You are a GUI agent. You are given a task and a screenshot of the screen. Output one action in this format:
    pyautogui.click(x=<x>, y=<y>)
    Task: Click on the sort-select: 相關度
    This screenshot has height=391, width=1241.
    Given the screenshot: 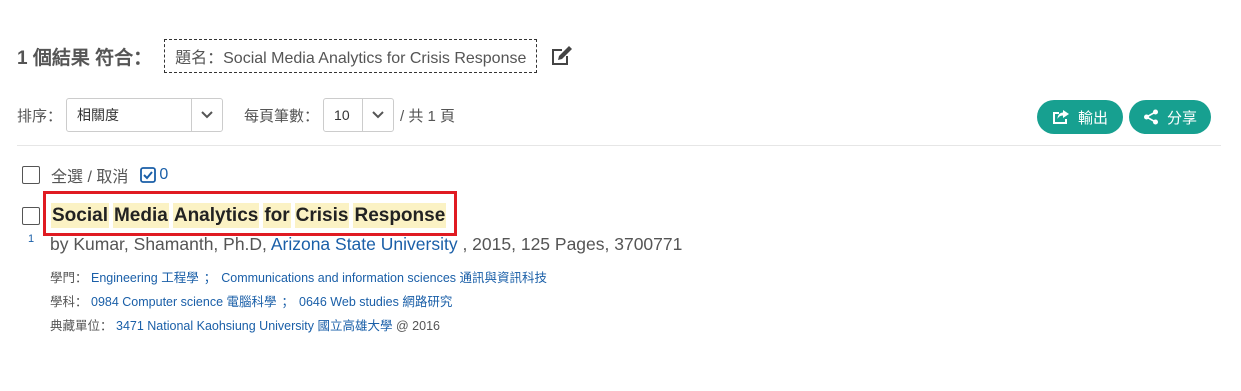 What is the action you would take?
    pyautogui.click(x=145, y=115)
    